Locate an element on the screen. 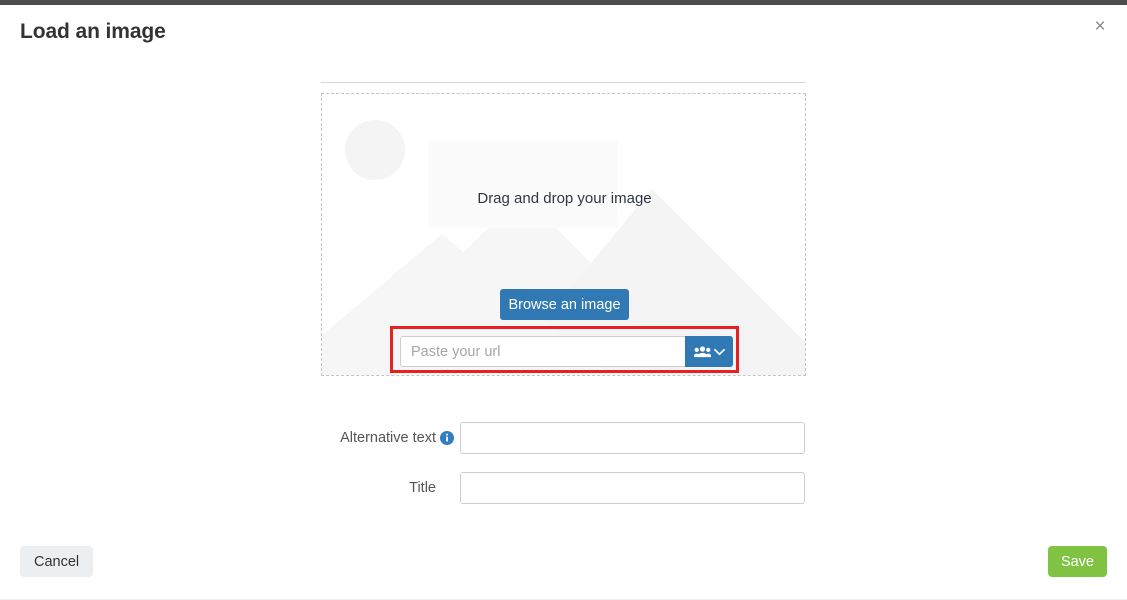 Image resolution: width=1127 pixels, height=600 pixels. url-input is located at coordinates (542, 351).